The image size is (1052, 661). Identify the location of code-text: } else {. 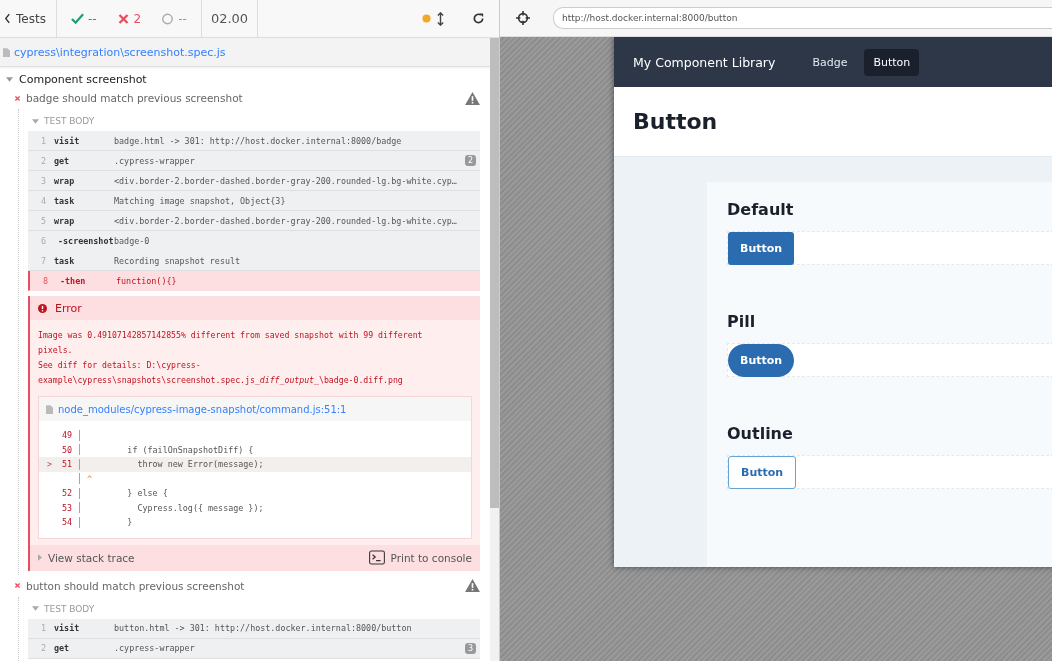
(147, 493).